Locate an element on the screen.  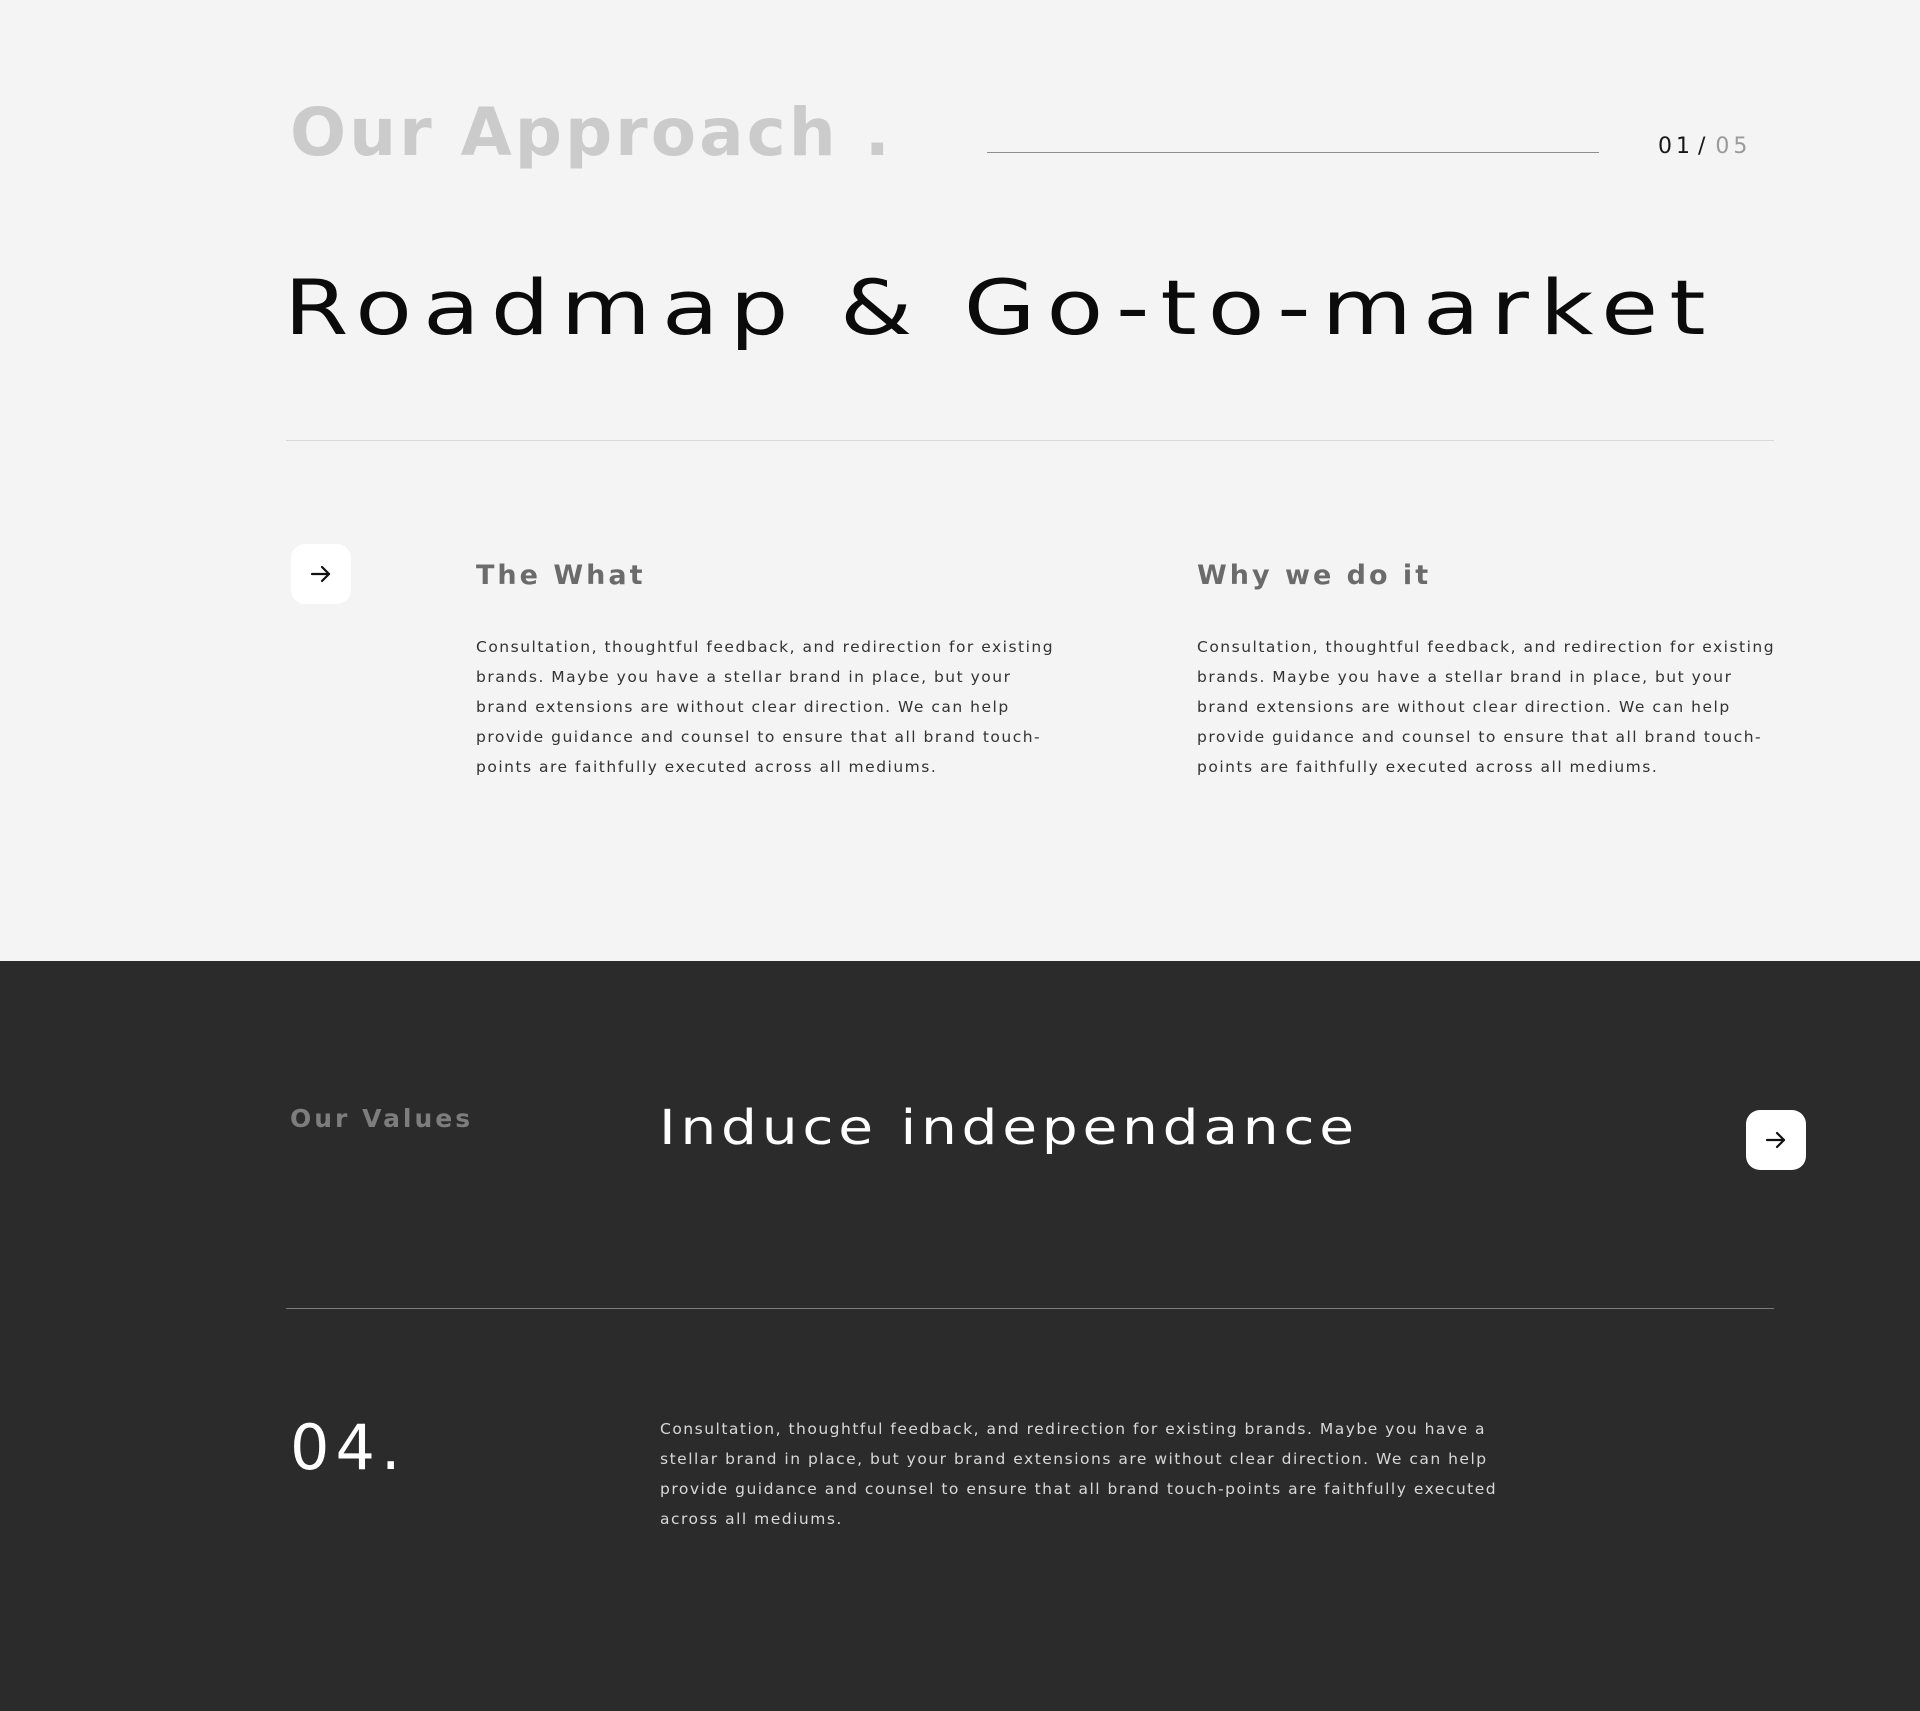
page-title: Roadmap & Go-to-market is located at coordinates (1000, 307).